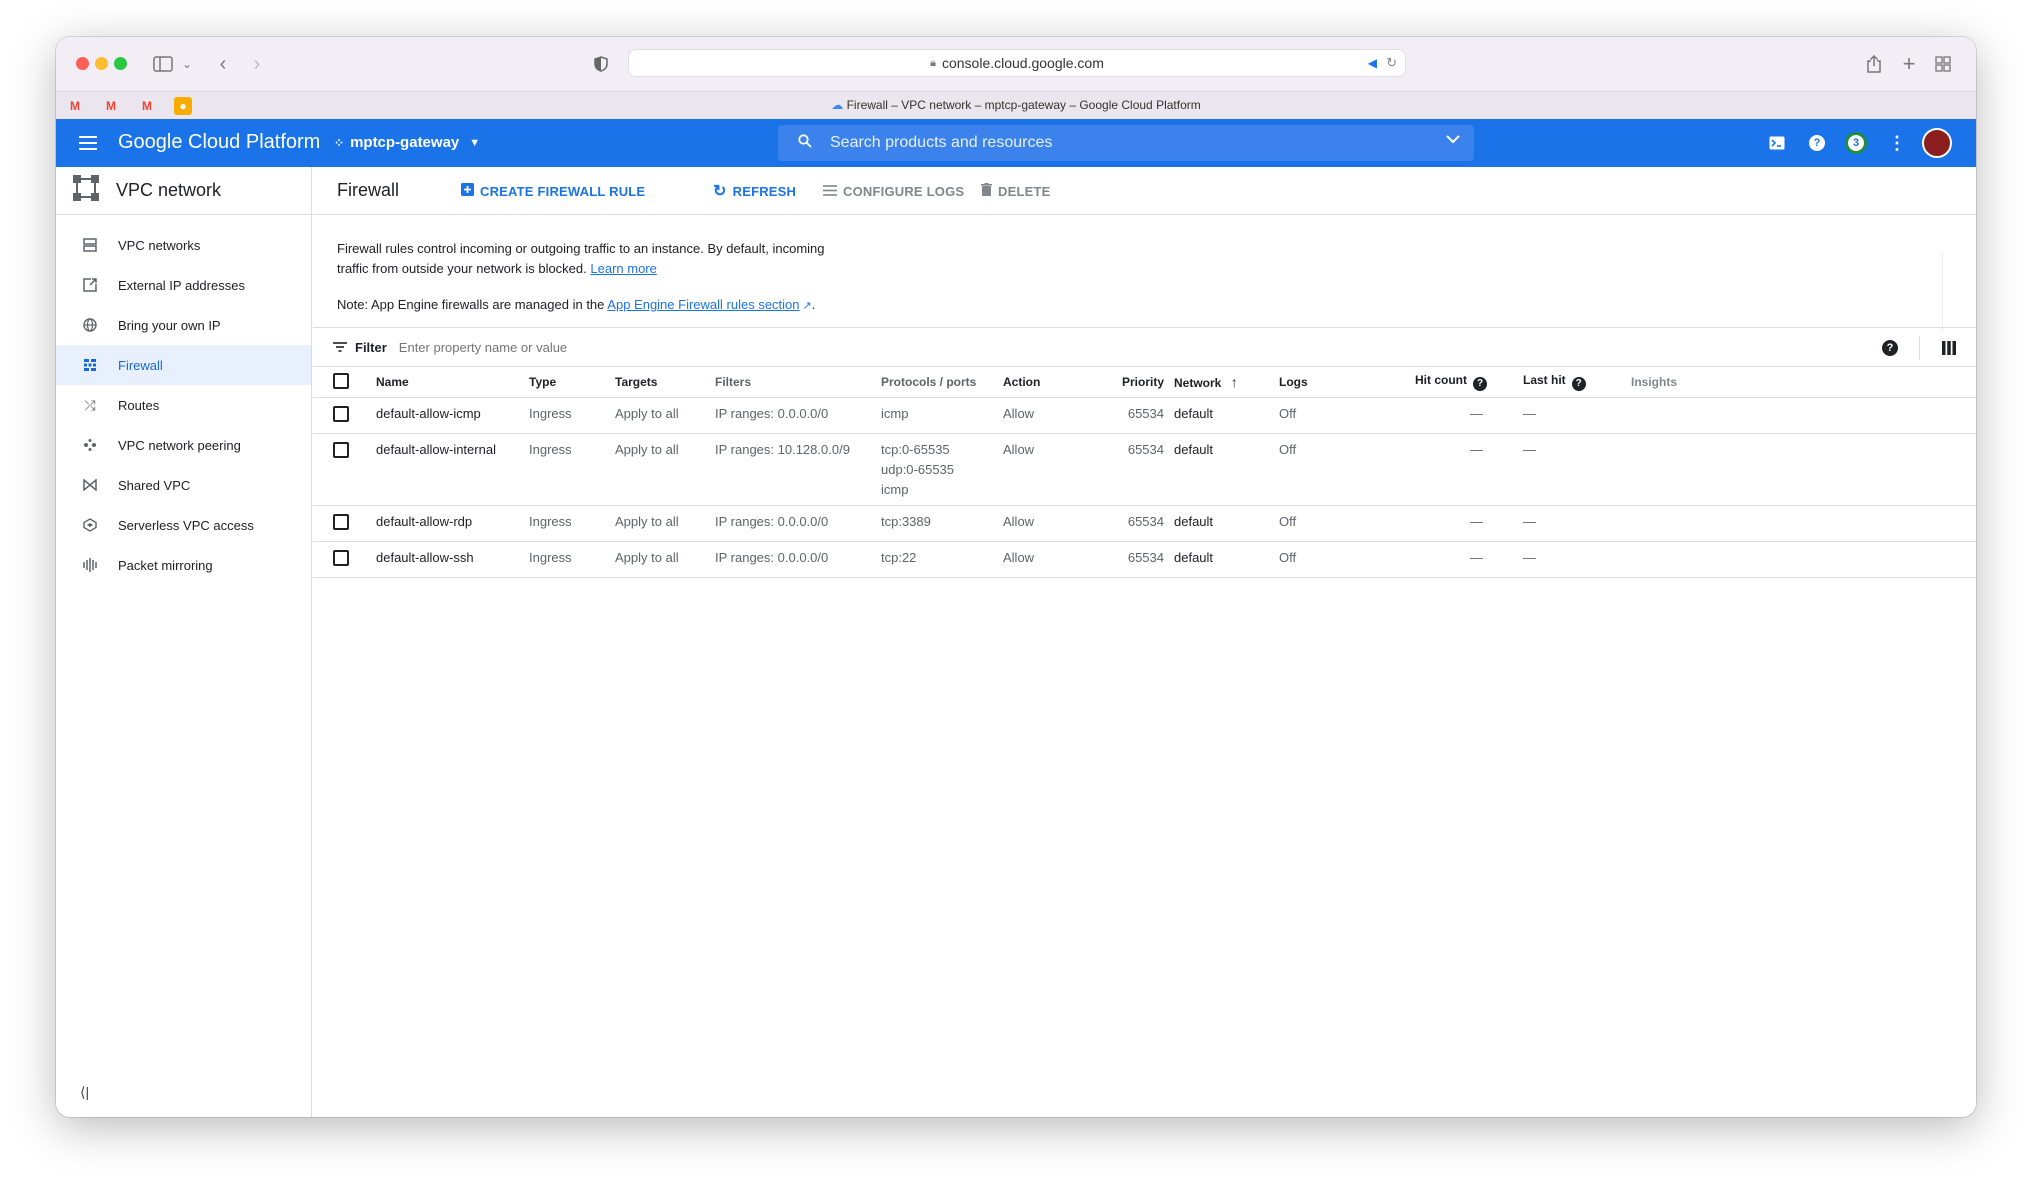 This screenshot has height=1192, width=2031. What do you see at coordinates (1338, 382) in the screenshot?
I see `column-header-logs: Logs` at bounding box center [1338, 382].